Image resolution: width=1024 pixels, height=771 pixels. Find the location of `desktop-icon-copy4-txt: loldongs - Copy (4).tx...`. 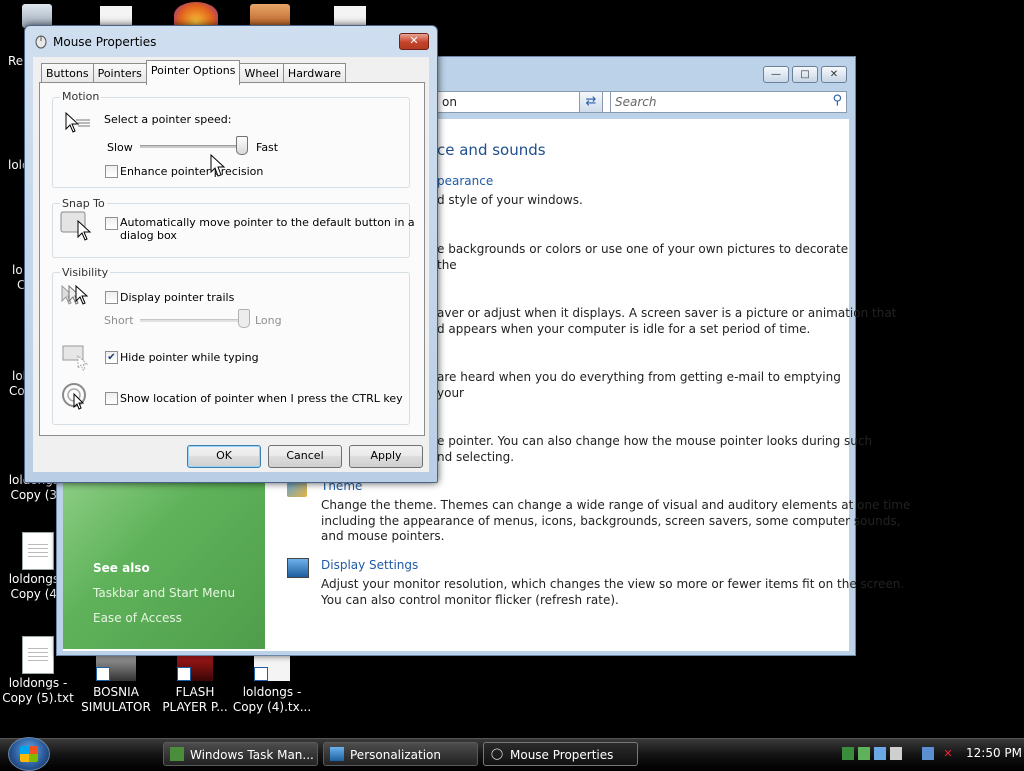

desktop-icon-copy4-txt: loldongs - Copy (4).tx... is located at coordinates (272, 684).